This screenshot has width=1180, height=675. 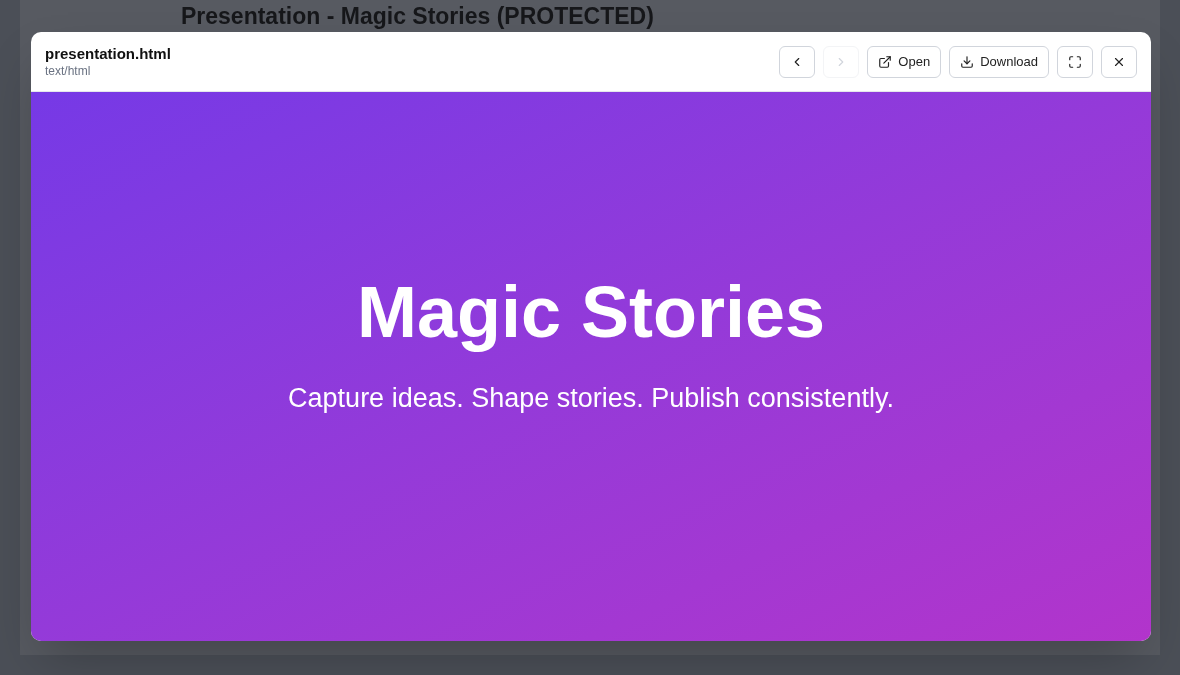 I want to click on close-button, so click(x=1119, y=61).